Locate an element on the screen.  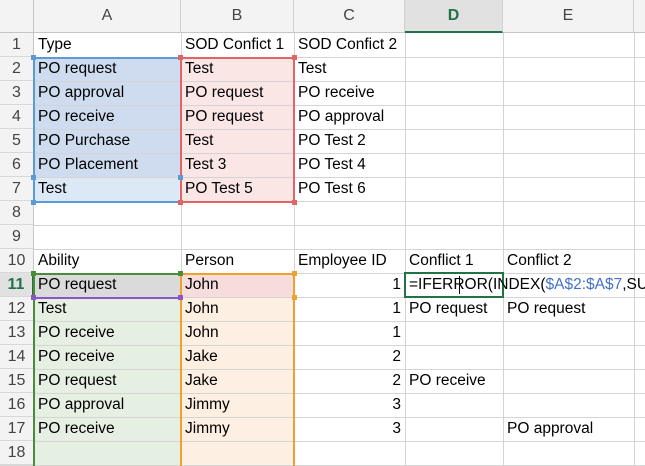
row-header: 7 is located at coordinates (17, 189).